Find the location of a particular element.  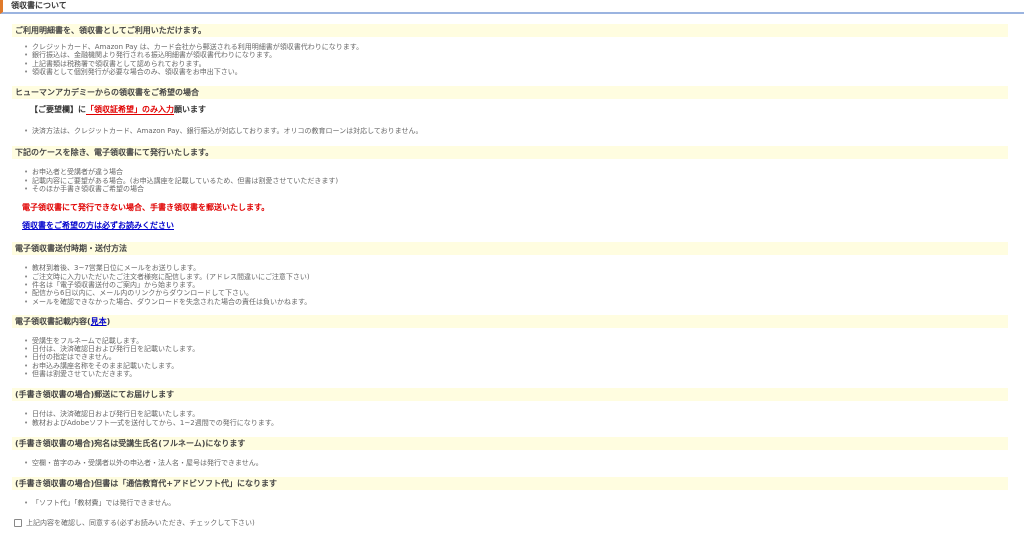

page-title: 領収書について is located at coordinates (512, 7).